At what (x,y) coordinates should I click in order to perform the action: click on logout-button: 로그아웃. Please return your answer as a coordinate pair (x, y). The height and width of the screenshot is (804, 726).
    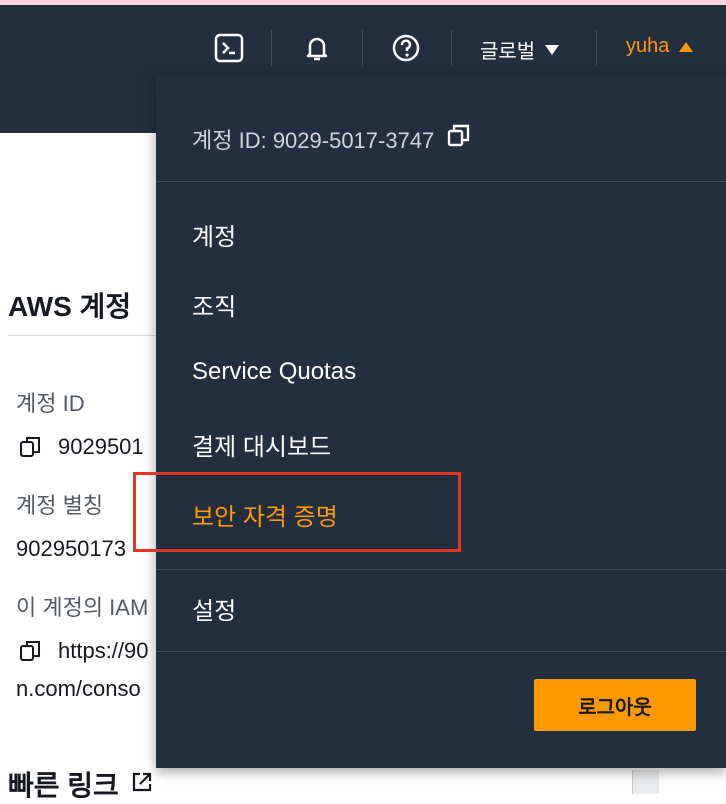
    Looking at the image, I should click on (615, 705).